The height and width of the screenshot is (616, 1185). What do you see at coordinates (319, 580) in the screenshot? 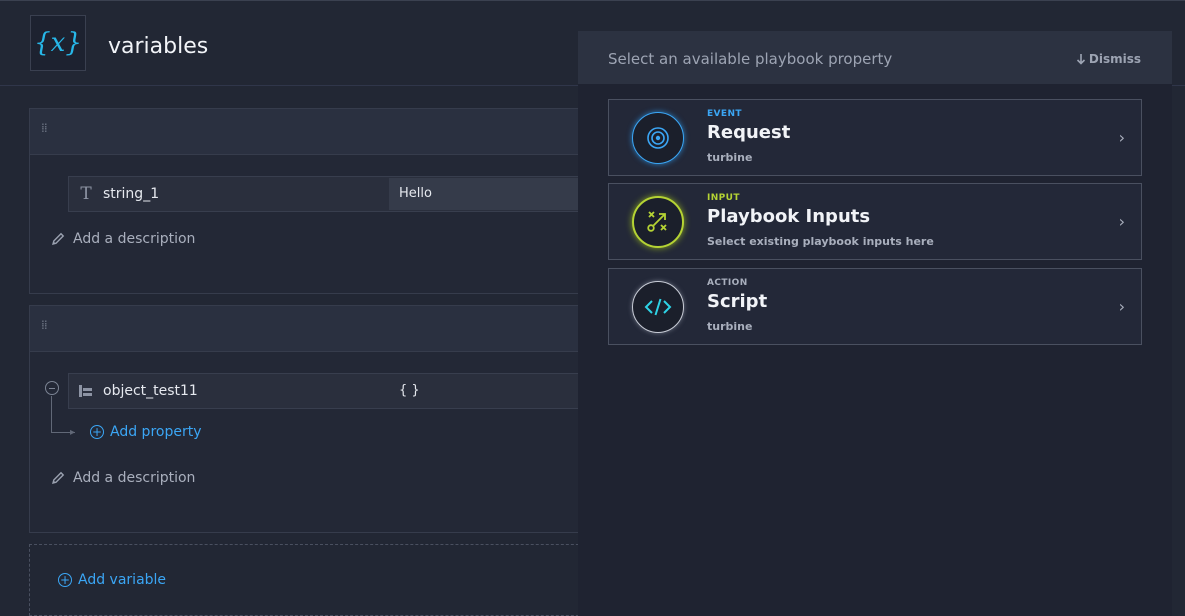
I see `add-variable-area: + Add variable` at bounding box center [319, 580].